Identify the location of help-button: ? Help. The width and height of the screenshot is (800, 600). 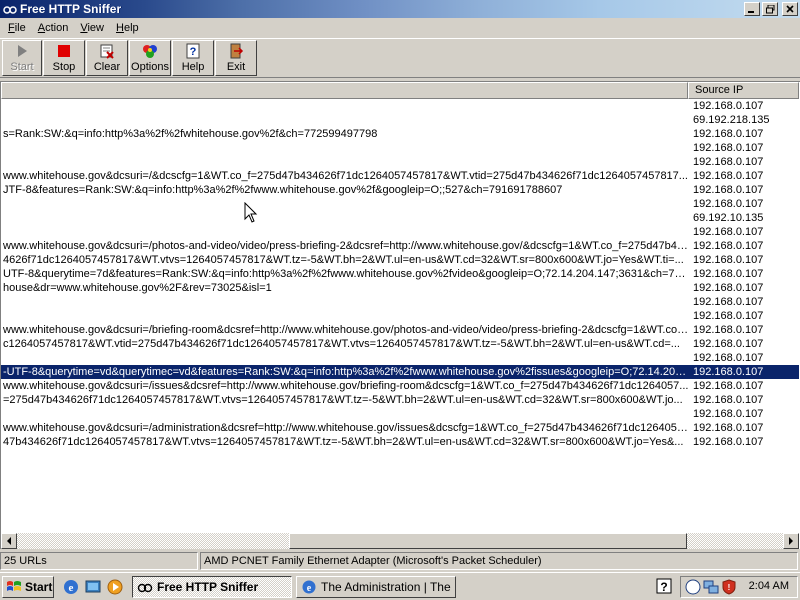
(193, 58).